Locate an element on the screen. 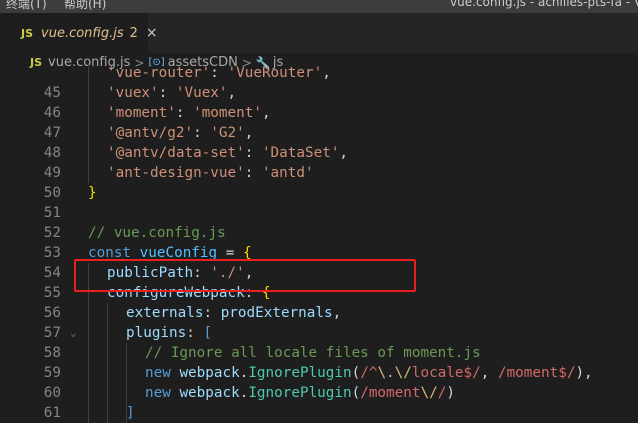 The width and height of the screenshot is (638, 423). code-line: 47 '@antv/g2': 'G2', is located at coordinates (319, 133).